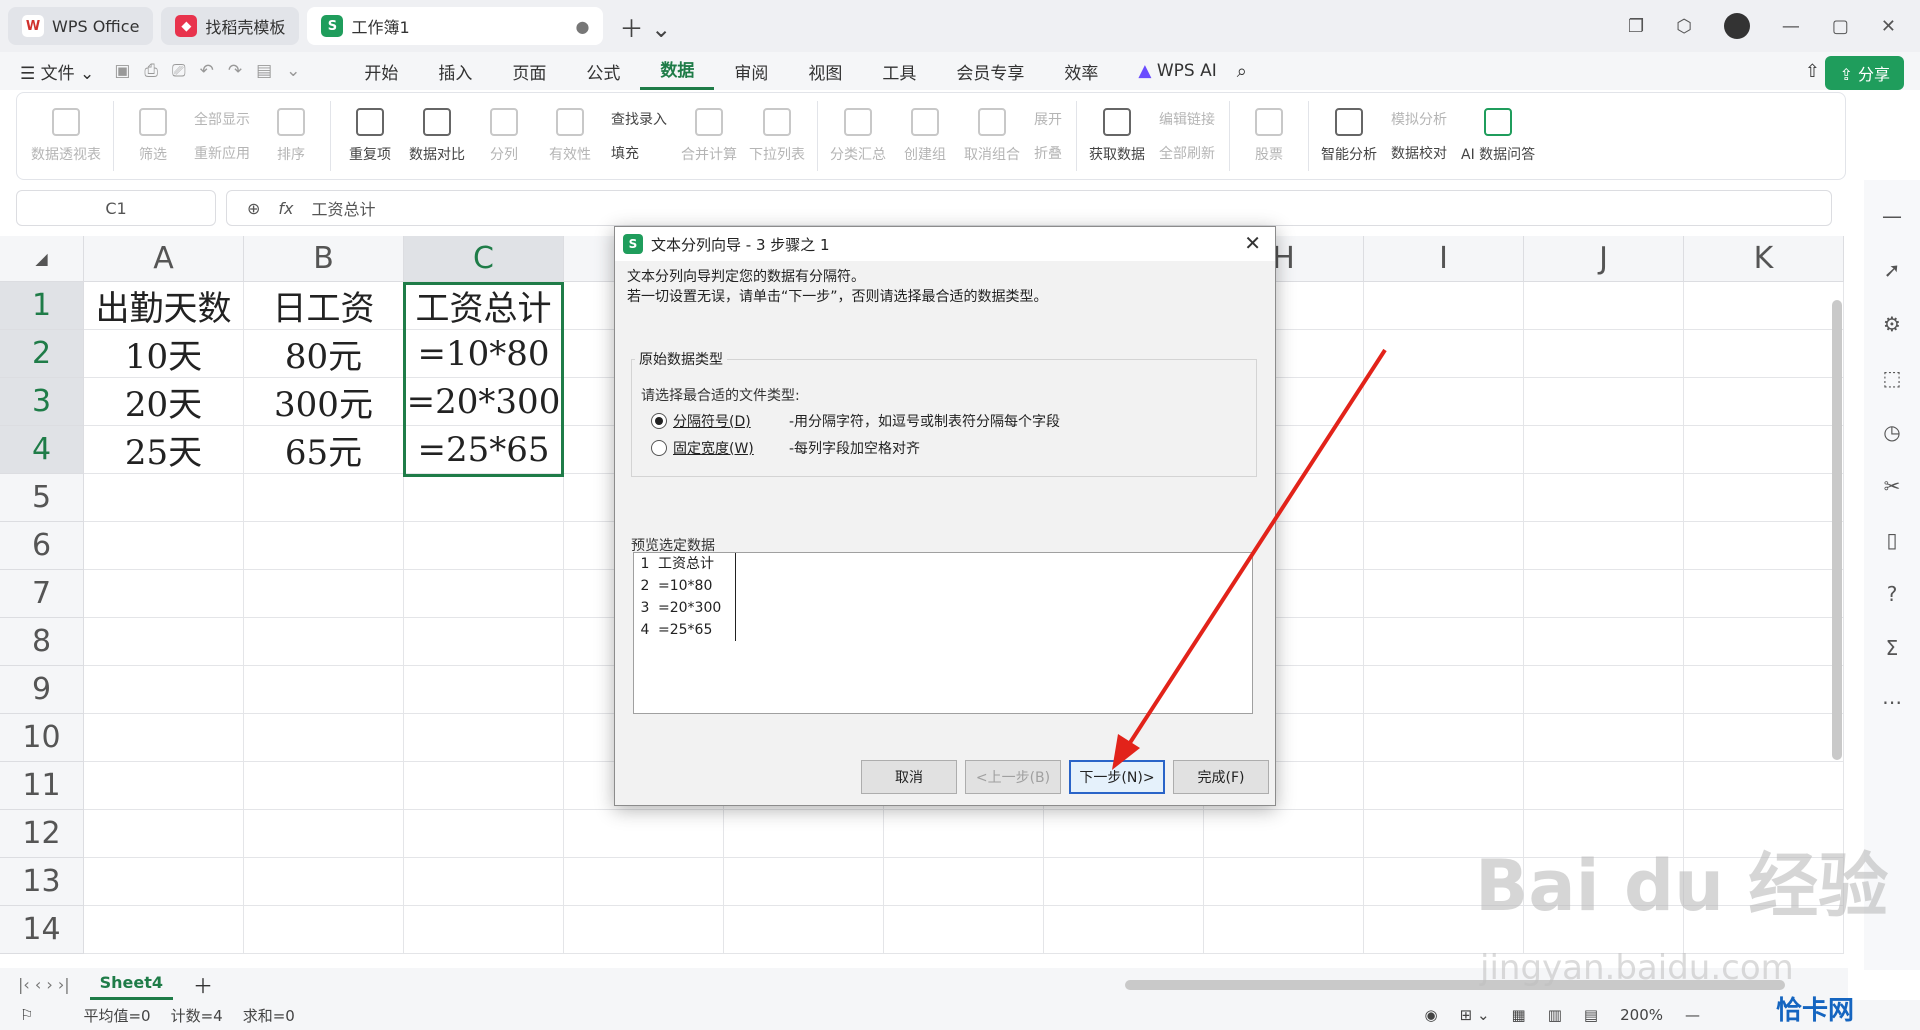 Image resolution: width=1920 pixels, height=1030 pixels. What do you see at coordinates (1048, 153) in the screenshot?
I see `collapse-button: 折叠` at bounding box center [1048, 153].